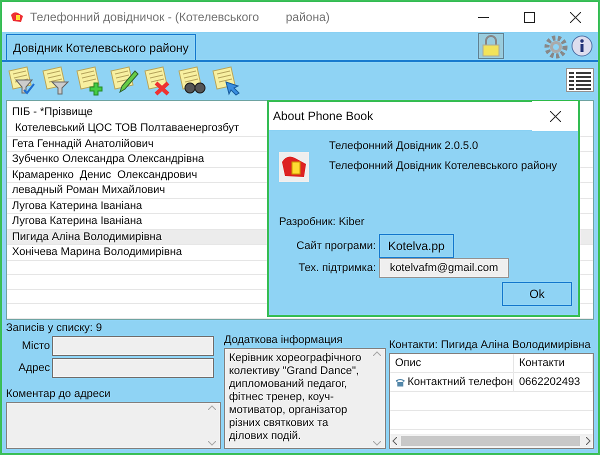 The width and height of the screenshot is (600, 455). I want to click on table-cell: Контактний телефон, so click(452, 382).